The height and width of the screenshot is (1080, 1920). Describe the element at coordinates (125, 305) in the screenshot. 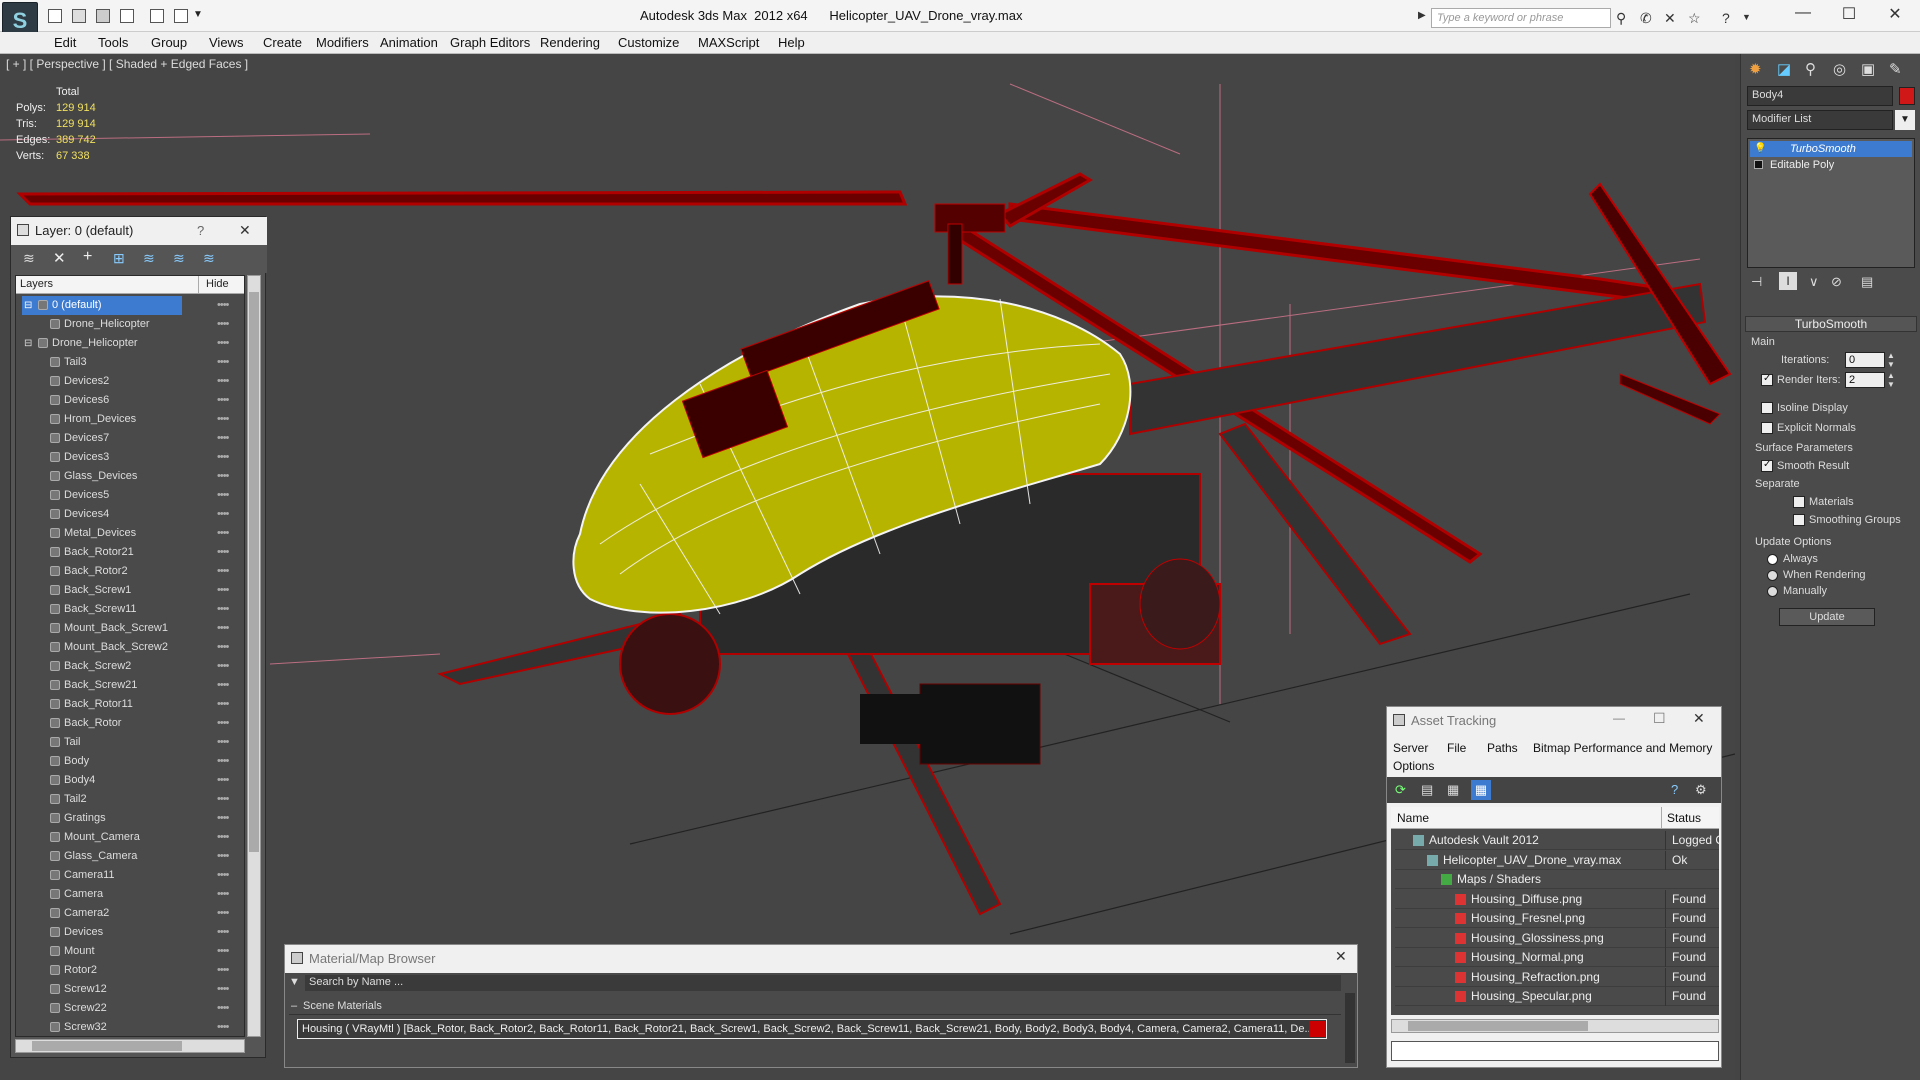

I see `layer-row: ⊟ 0 (default) ••••` at that location.